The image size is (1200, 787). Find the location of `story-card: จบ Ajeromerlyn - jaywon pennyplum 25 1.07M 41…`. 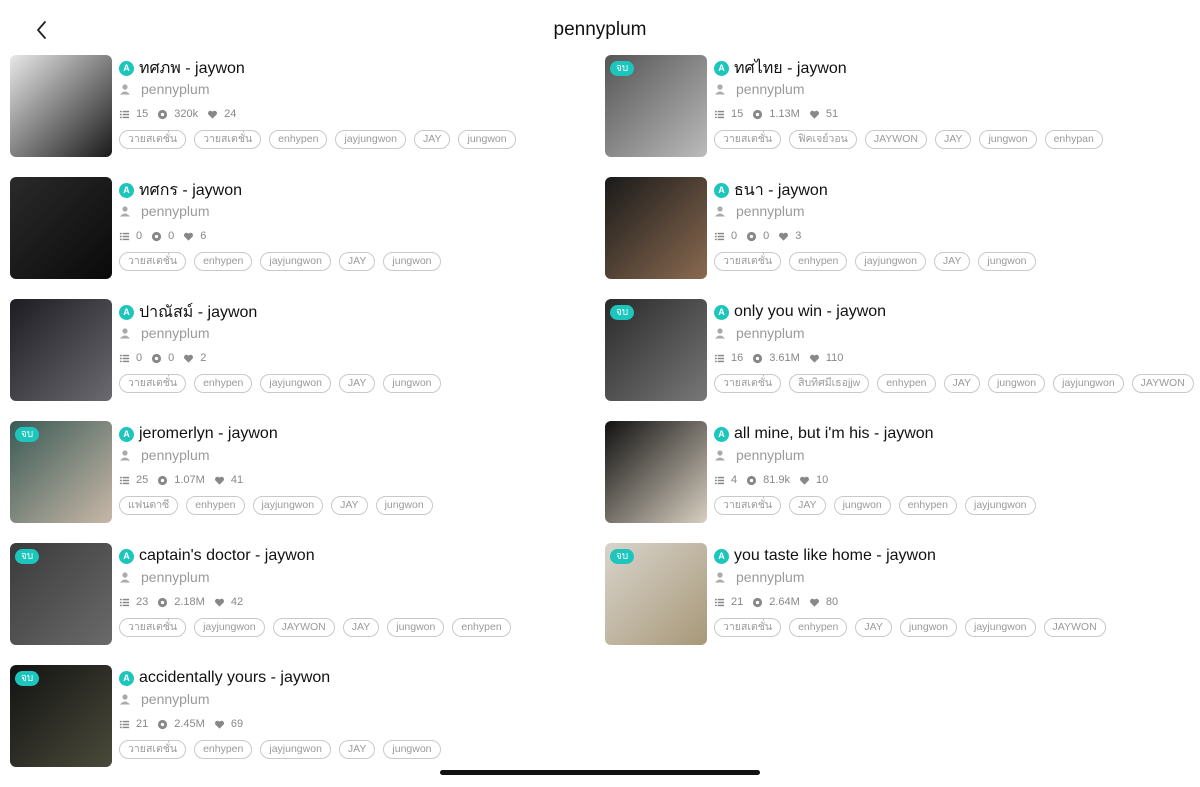

story-card: จบ Ajeromerlyn - jaywon pennyplum 25 1.07M 41… is located at coordinates (305, 482).